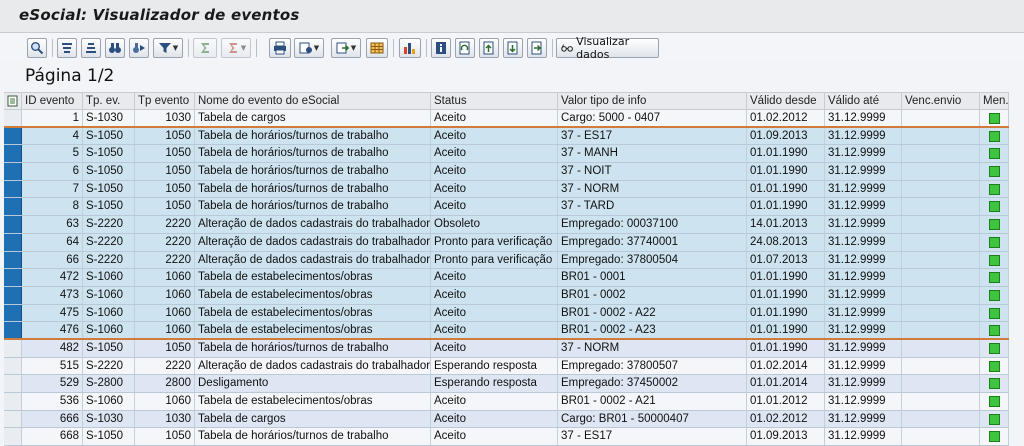  Describe the element at coordinates (537, 48) in the screenshot. I see `document-send-button` at that location.